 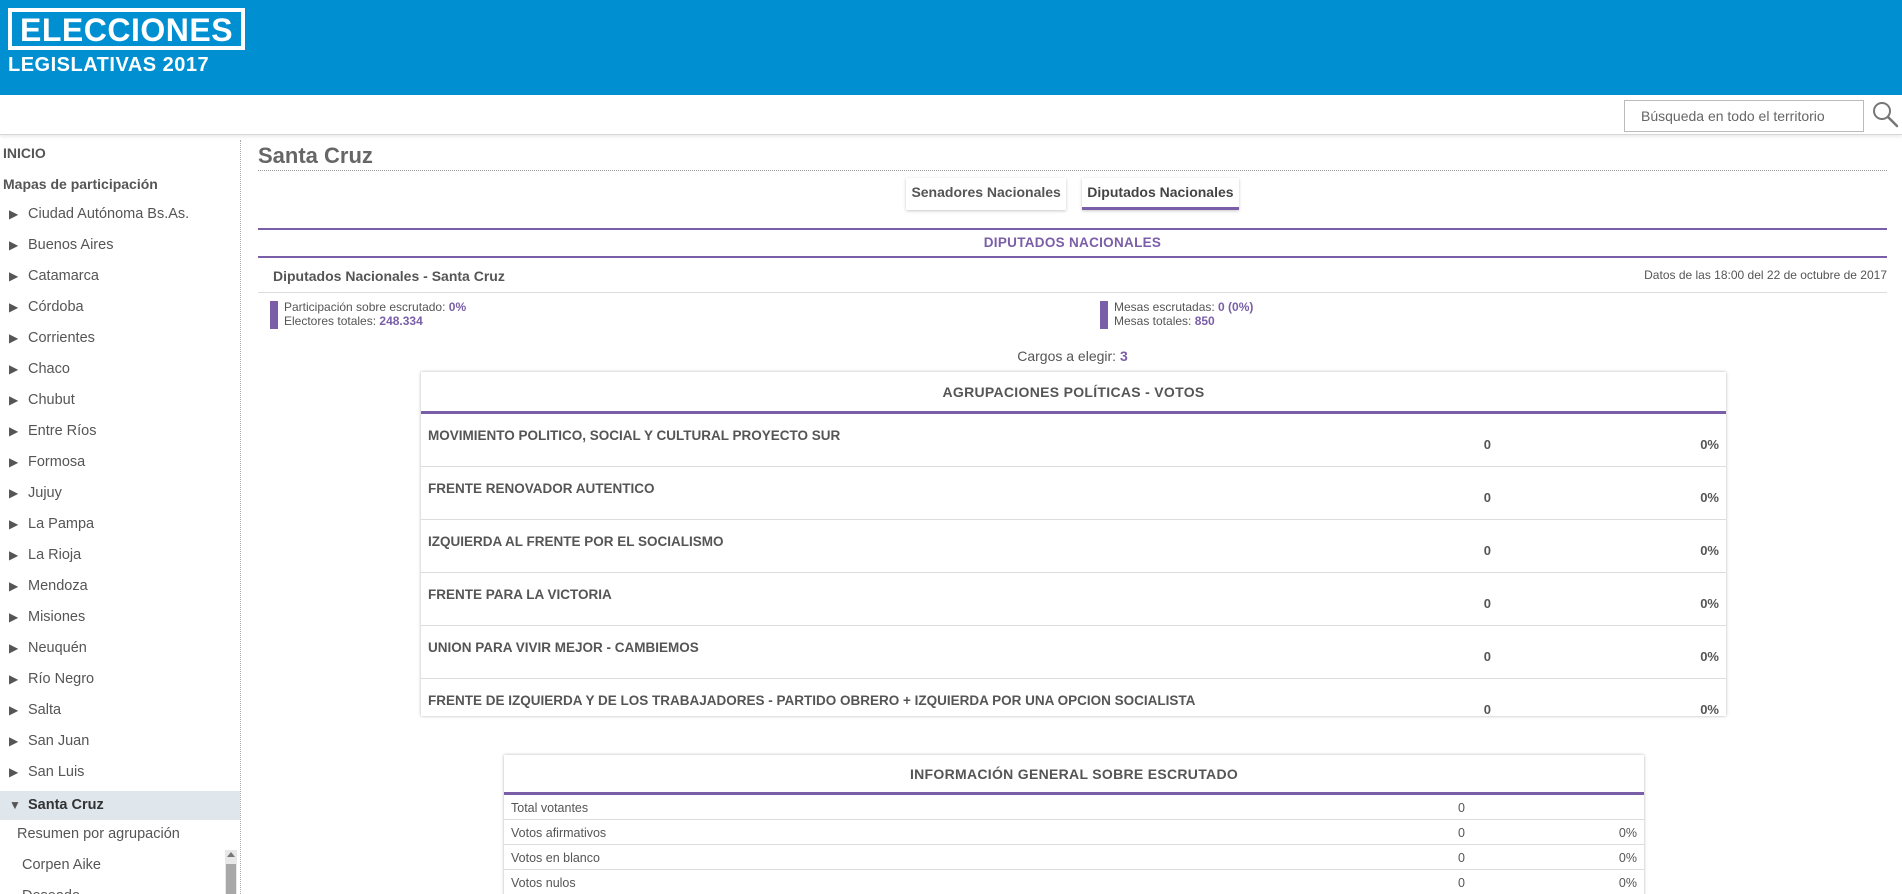 What do you see at coordinates (231, 854) in the screenshot?
I see `scroll-up-icon` at bounding box center [231, 854].